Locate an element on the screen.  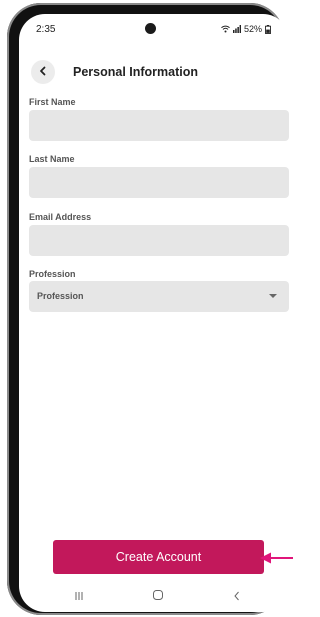
wifi-icon is located at coordinates (225, 29).